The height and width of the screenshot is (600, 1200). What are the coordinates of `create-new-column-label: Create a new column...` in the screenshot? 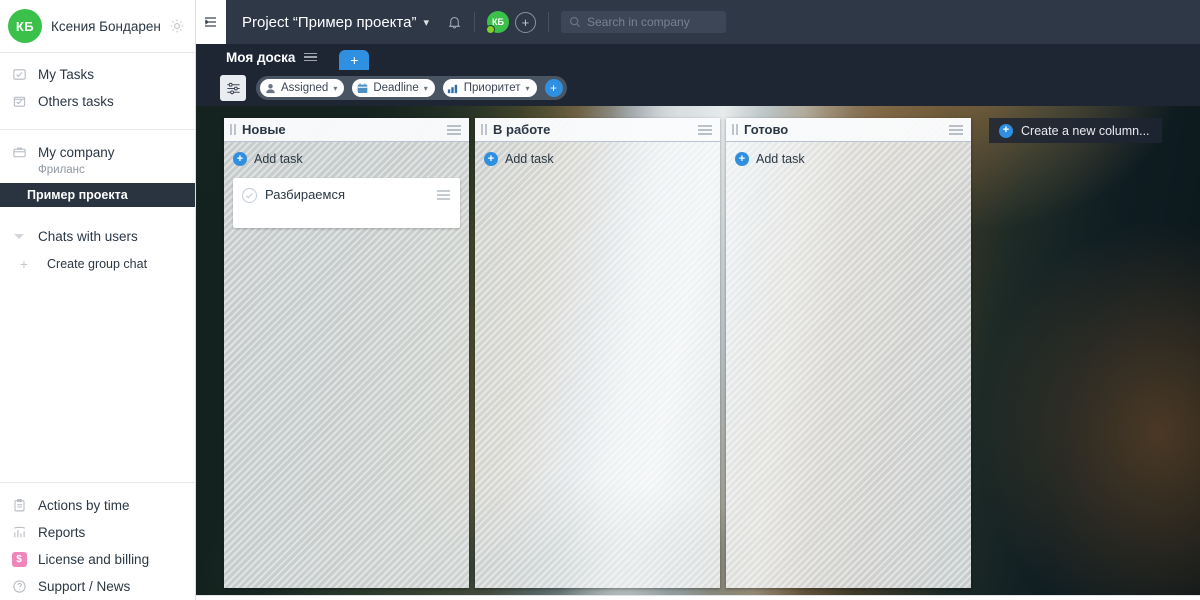 It's located at (1085, 130).